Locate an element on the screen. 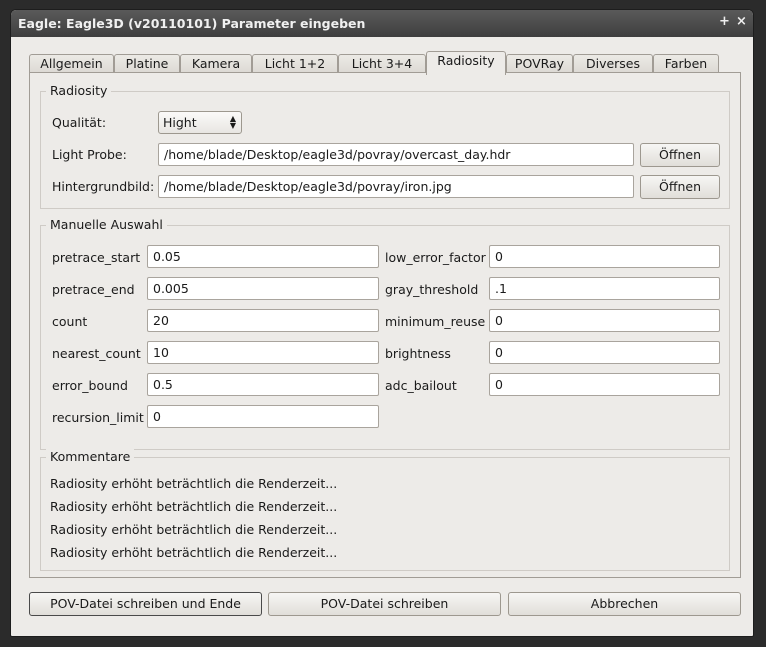 The height and width of the screenshot is (647, 766). error-bound-label: error_bound is located at coordinates (90, 385).